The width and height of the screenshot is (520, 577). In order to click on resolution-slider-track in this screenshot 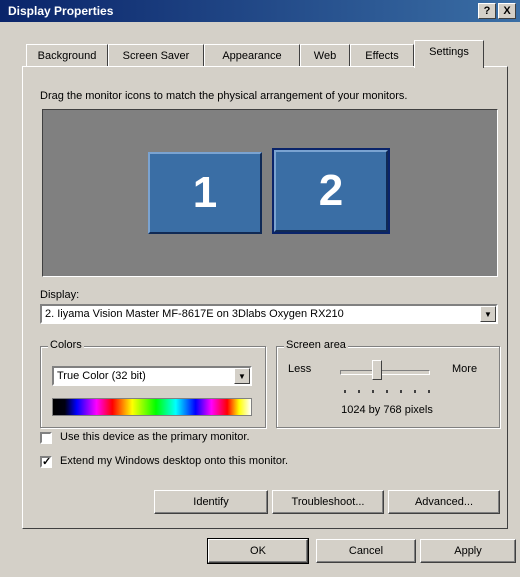, I will do `click(385, 372)`.